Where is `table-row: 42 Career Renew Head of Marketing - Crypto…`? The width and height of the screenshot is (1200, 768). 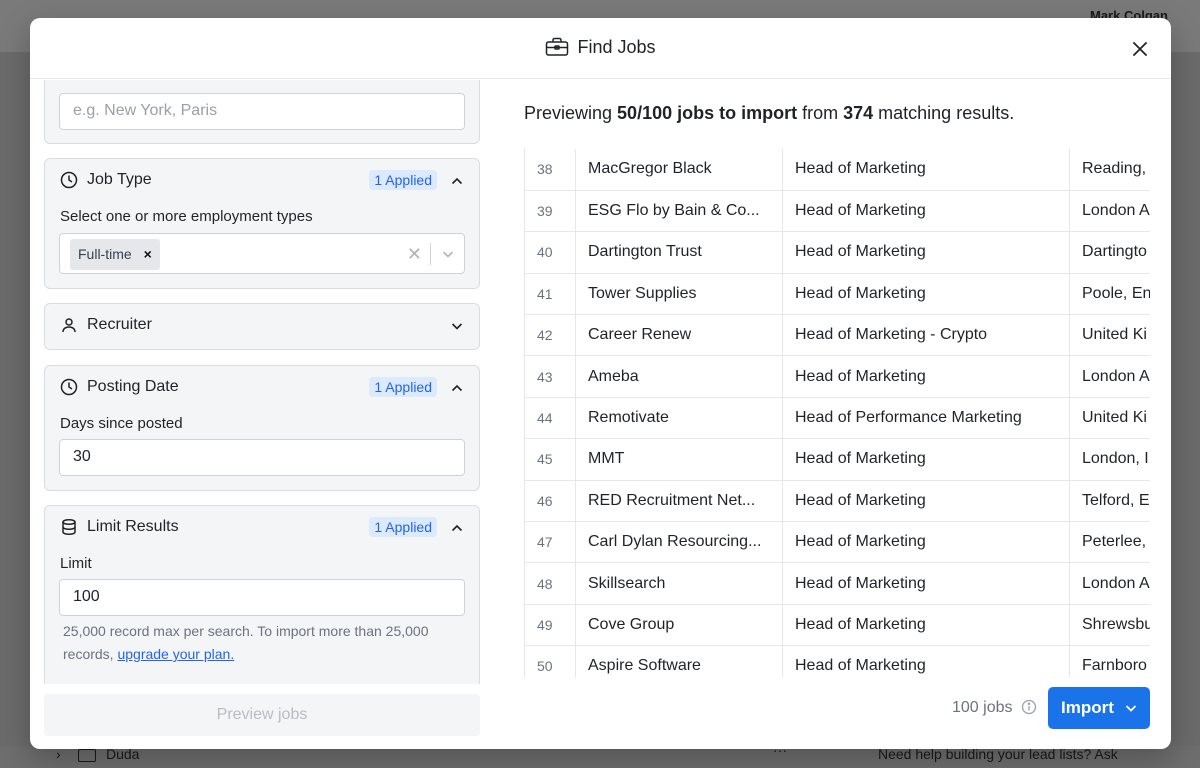 table-row: 42 Career Renew Head of Marketing - Crypto… is located at coordinates (837, 335).